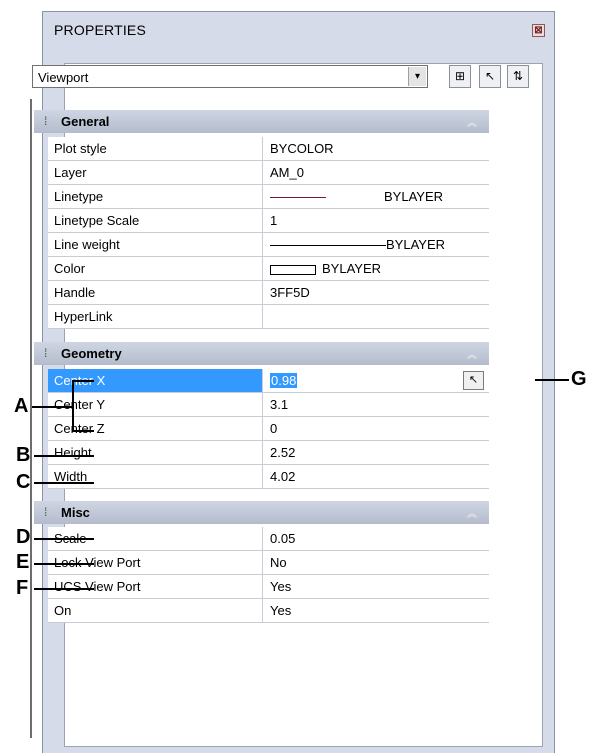 This screenshot has height=753, width=592. I want to click on property-row-plot-style: Plot style BYCOLOR, so click(268, 149).